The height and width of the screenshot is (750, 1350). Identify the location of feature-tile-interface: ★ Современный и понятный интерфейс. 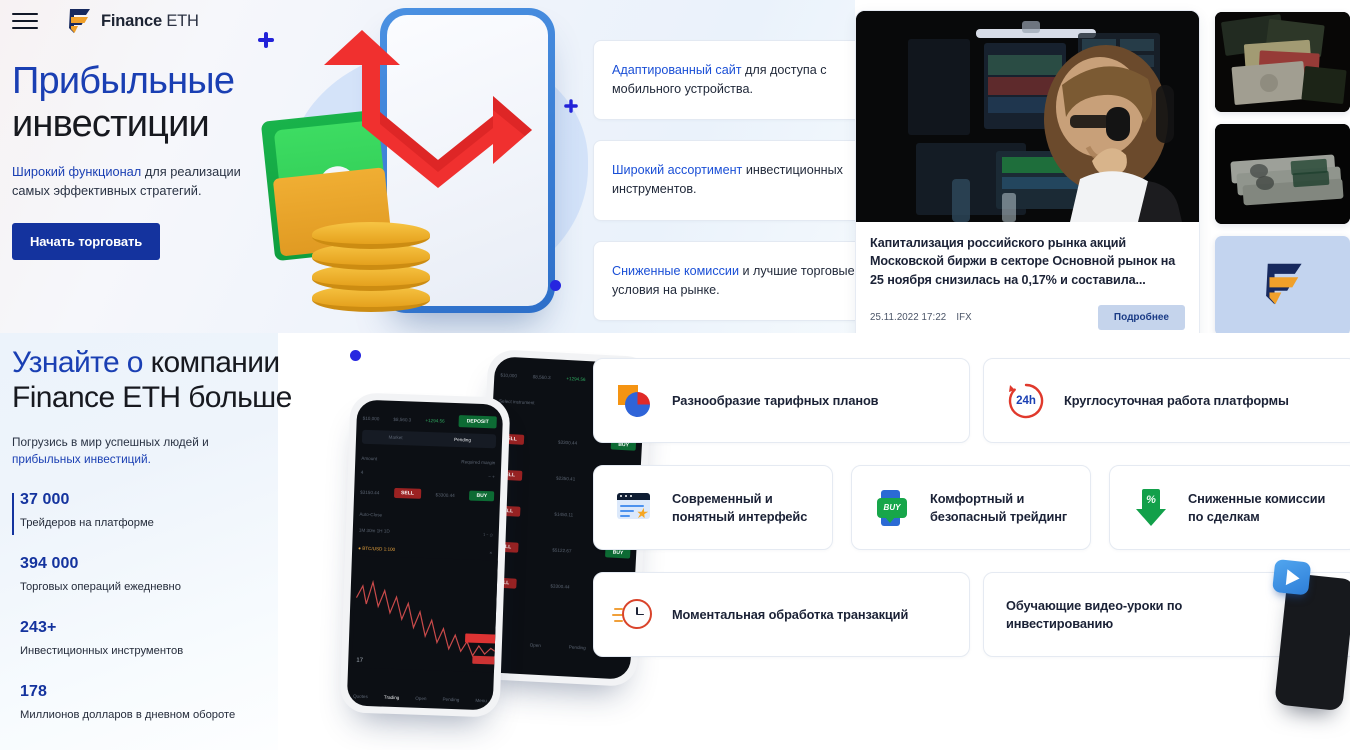
(713, 507).